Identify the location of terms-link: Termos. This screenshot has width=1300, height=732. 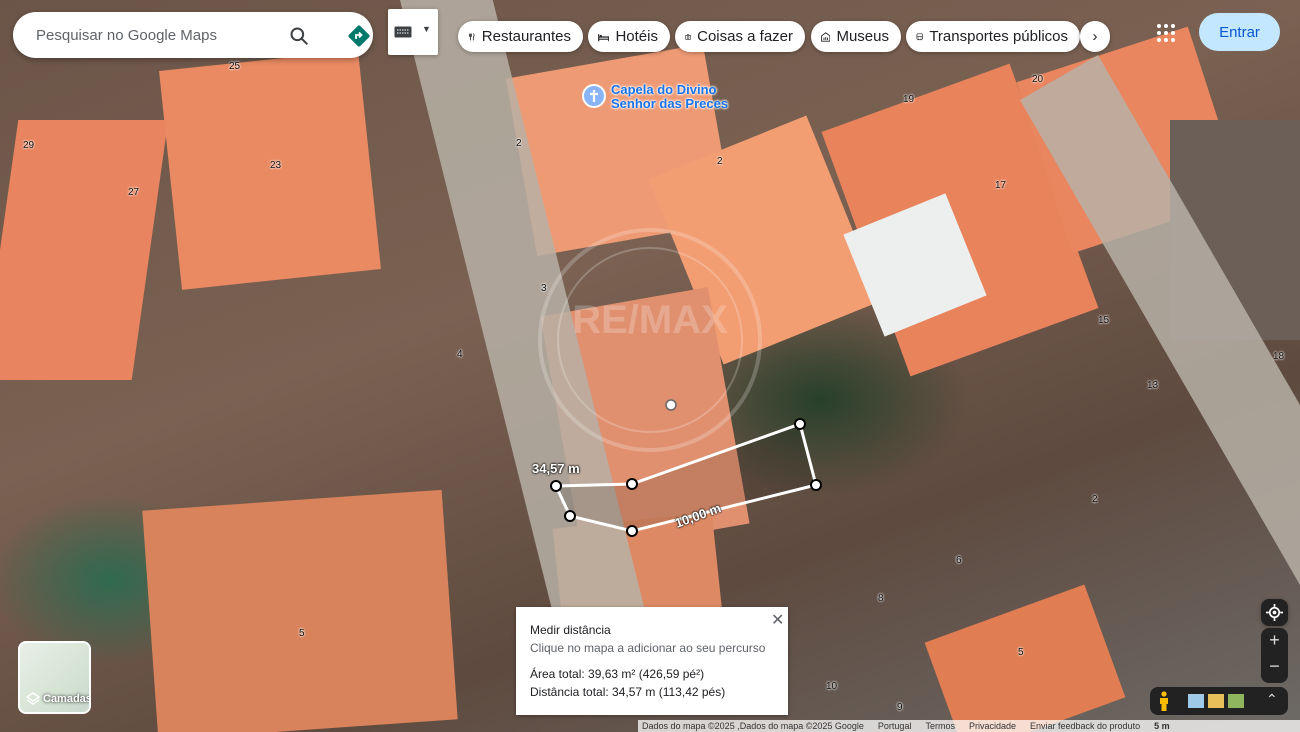
(940, 726).